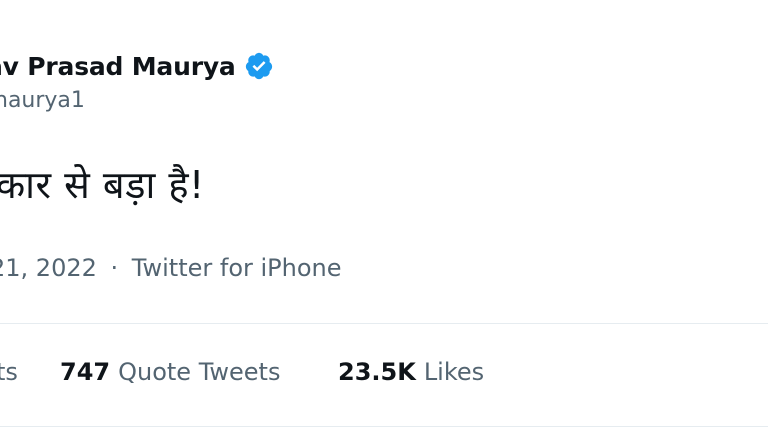 The image size is (768, 432). What do you see at coordinates (199, 372) in the screenshot?
I see `quote-tweets-label: Quote Tweets` at bounding box center [199, 372].